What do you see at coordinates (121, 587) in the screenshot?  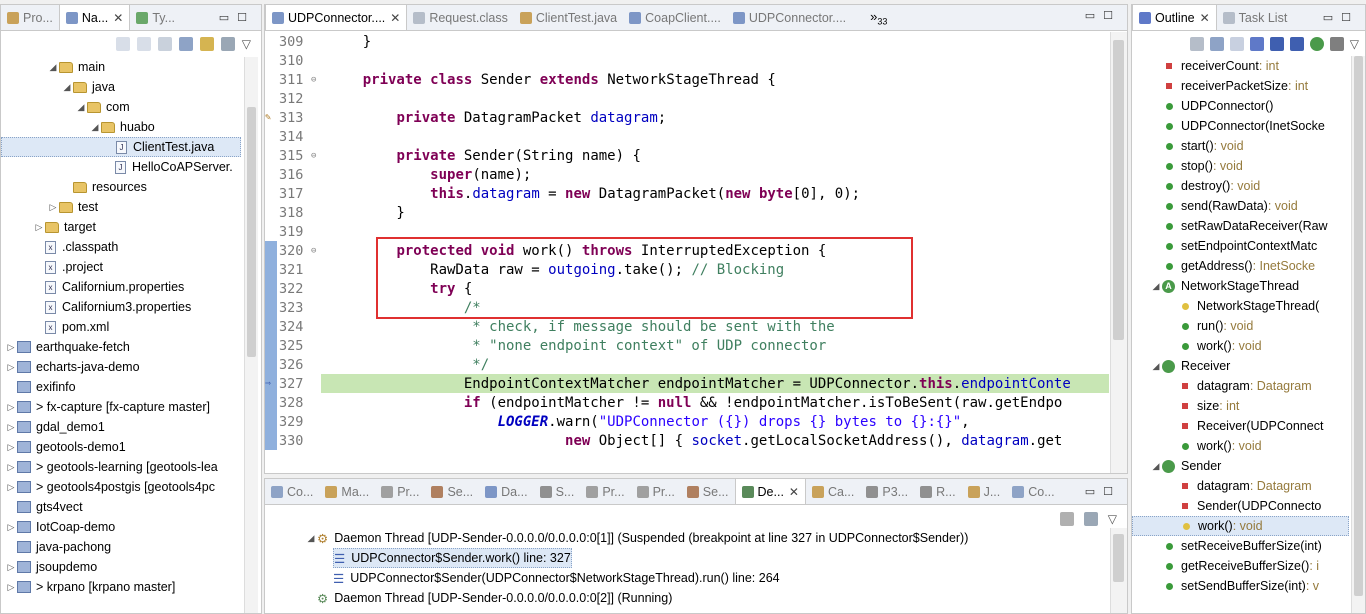 I see `tree-item: ▷ > krpano [krpano master]` at bounding box center [121, 587].